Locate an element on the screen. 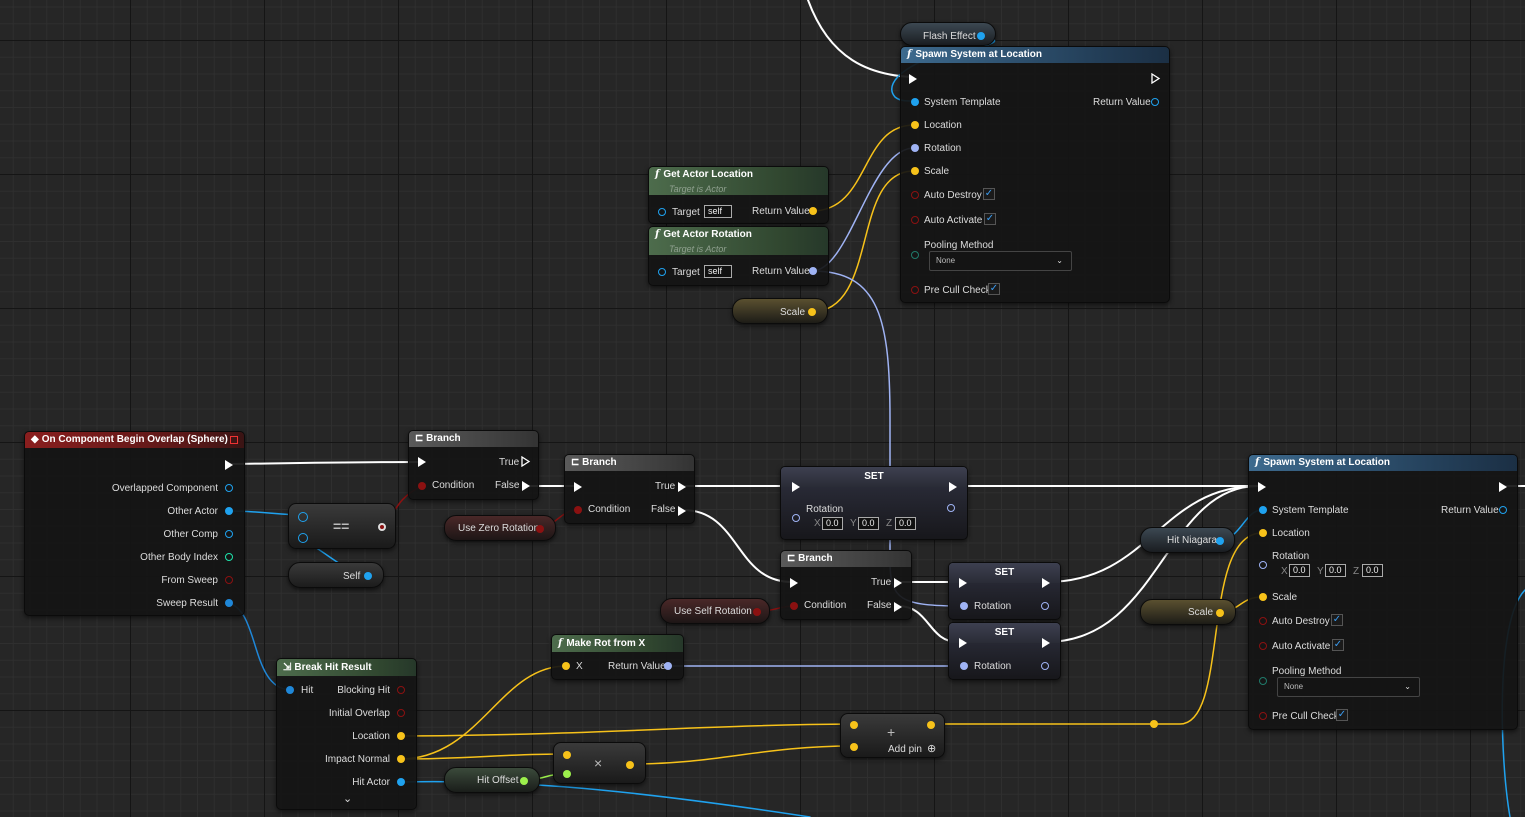 The width and height of the screenshot is (1525, 817). scale-variable-bottom: Scale is located at coordinates (1188, 612).